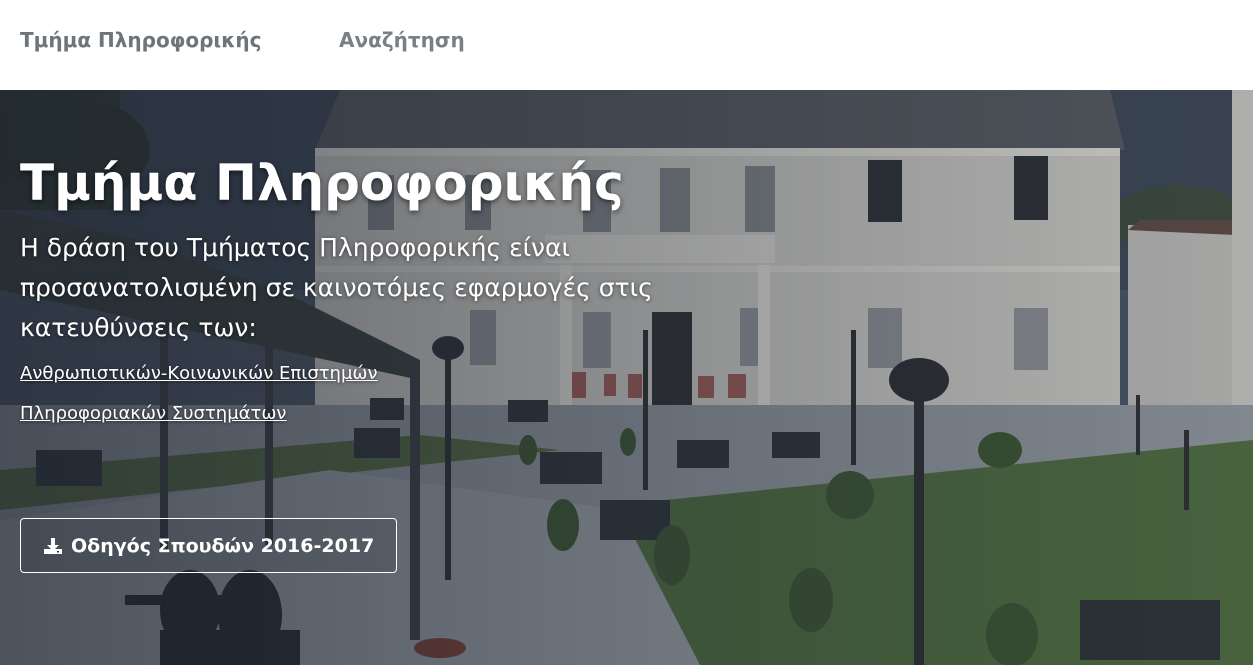 This screenshot has width=1253, height=665. I want to click on link-humanities-social-sciences: Ανθρωπιστικών-Κοινωνικών Επιστημών, so click(199, 374).